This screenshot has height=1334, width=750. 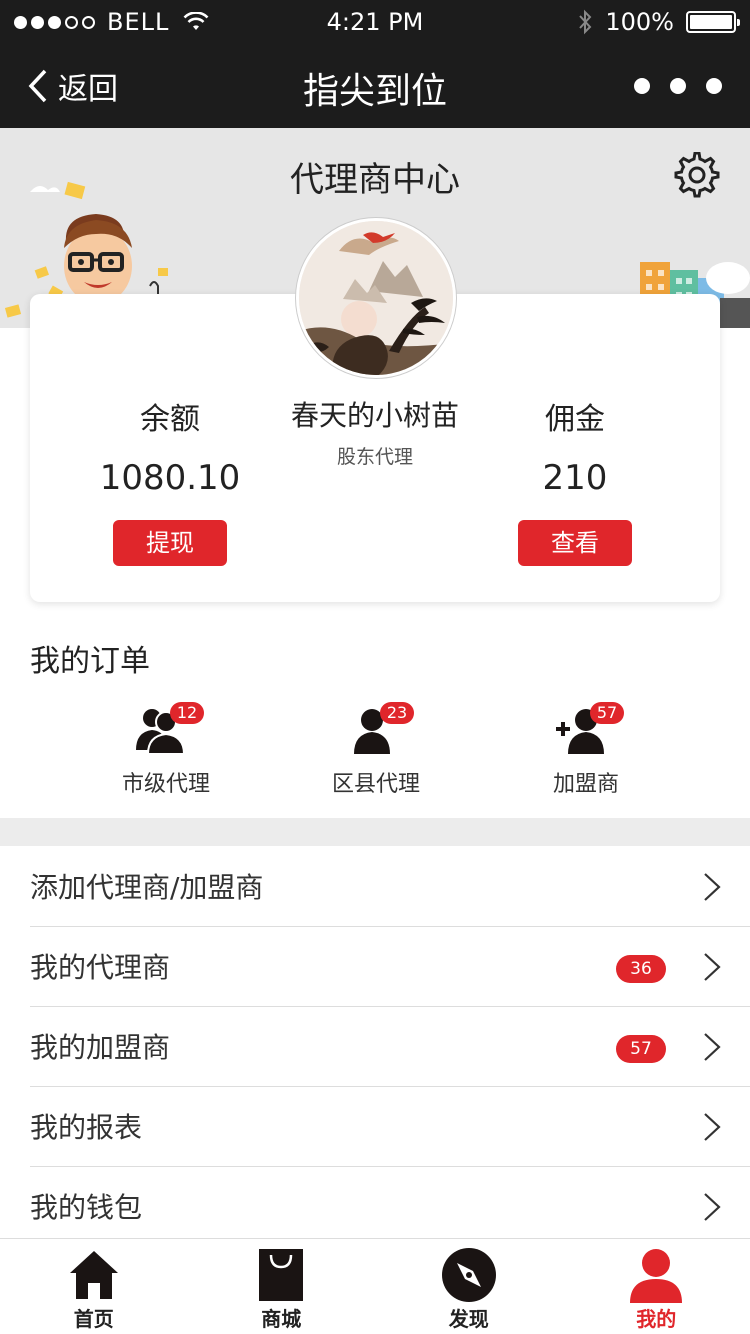 What do you see at coordinates (375, 22) in the screenshot?
I see `status-bar: BELL 4:21 PM 100%` at bounding box center [375, 22].